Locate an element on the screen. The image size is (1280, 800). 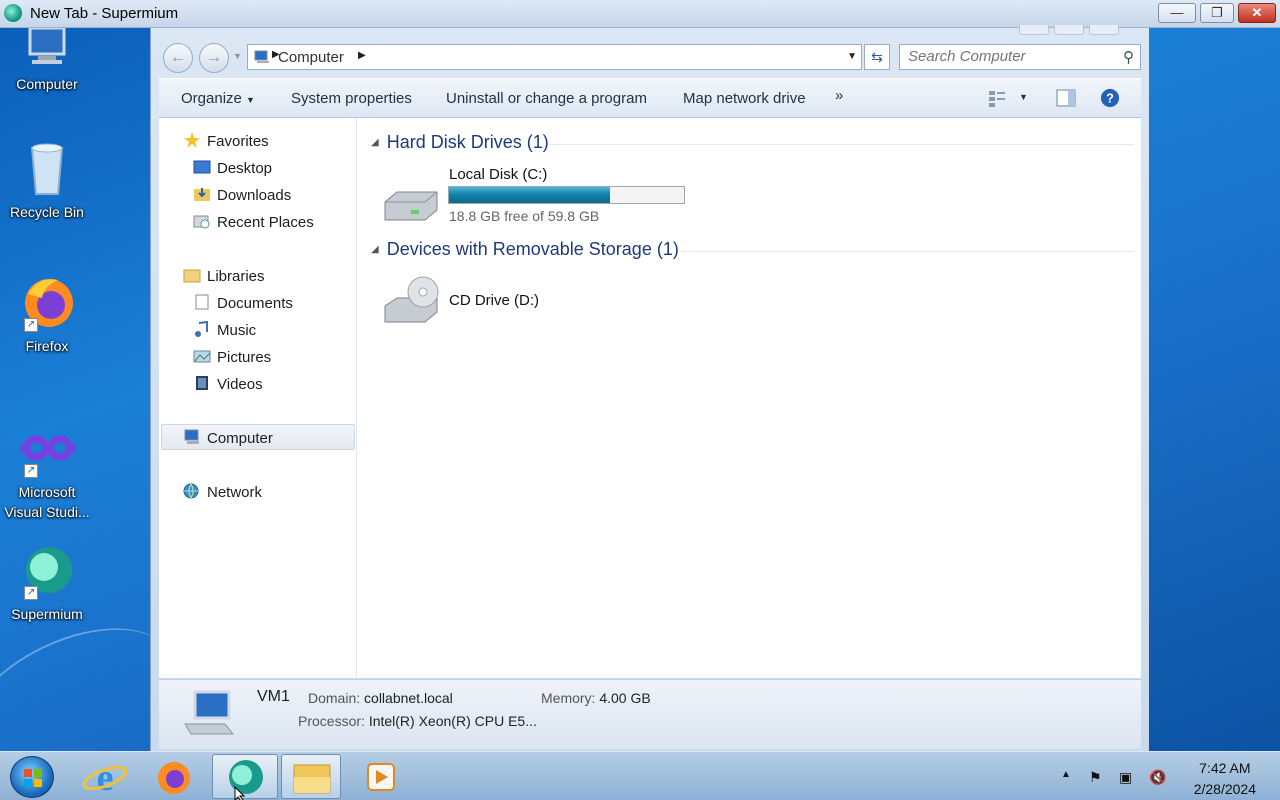
nav-downloads: Downloads is located at coordinates (242, 195).